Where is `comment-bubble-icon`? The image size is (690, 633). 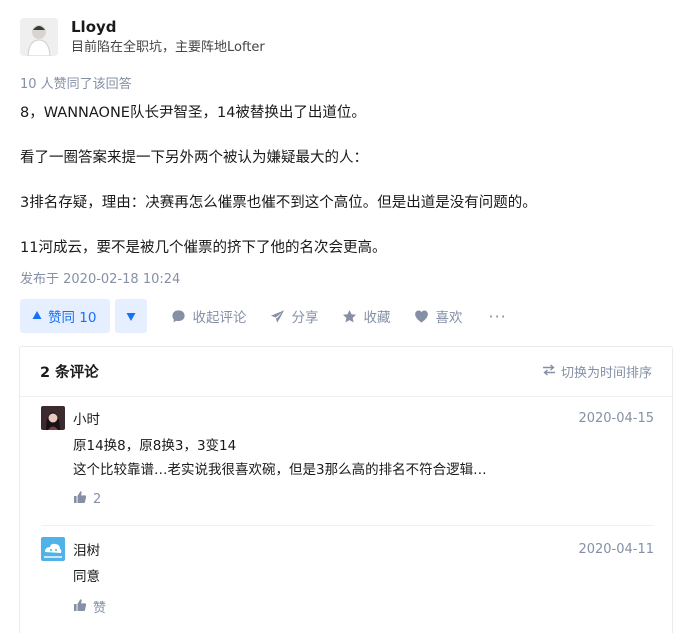 comment-bubble-icon is located at coordinates (178, 316).